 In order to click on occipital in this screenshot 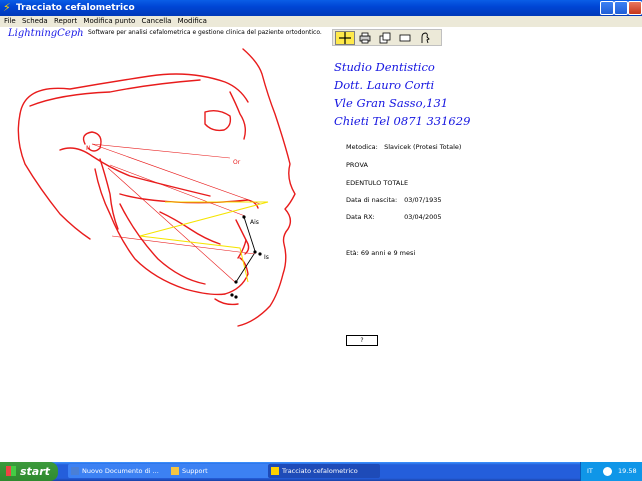, I will do `click(54, 176)`.